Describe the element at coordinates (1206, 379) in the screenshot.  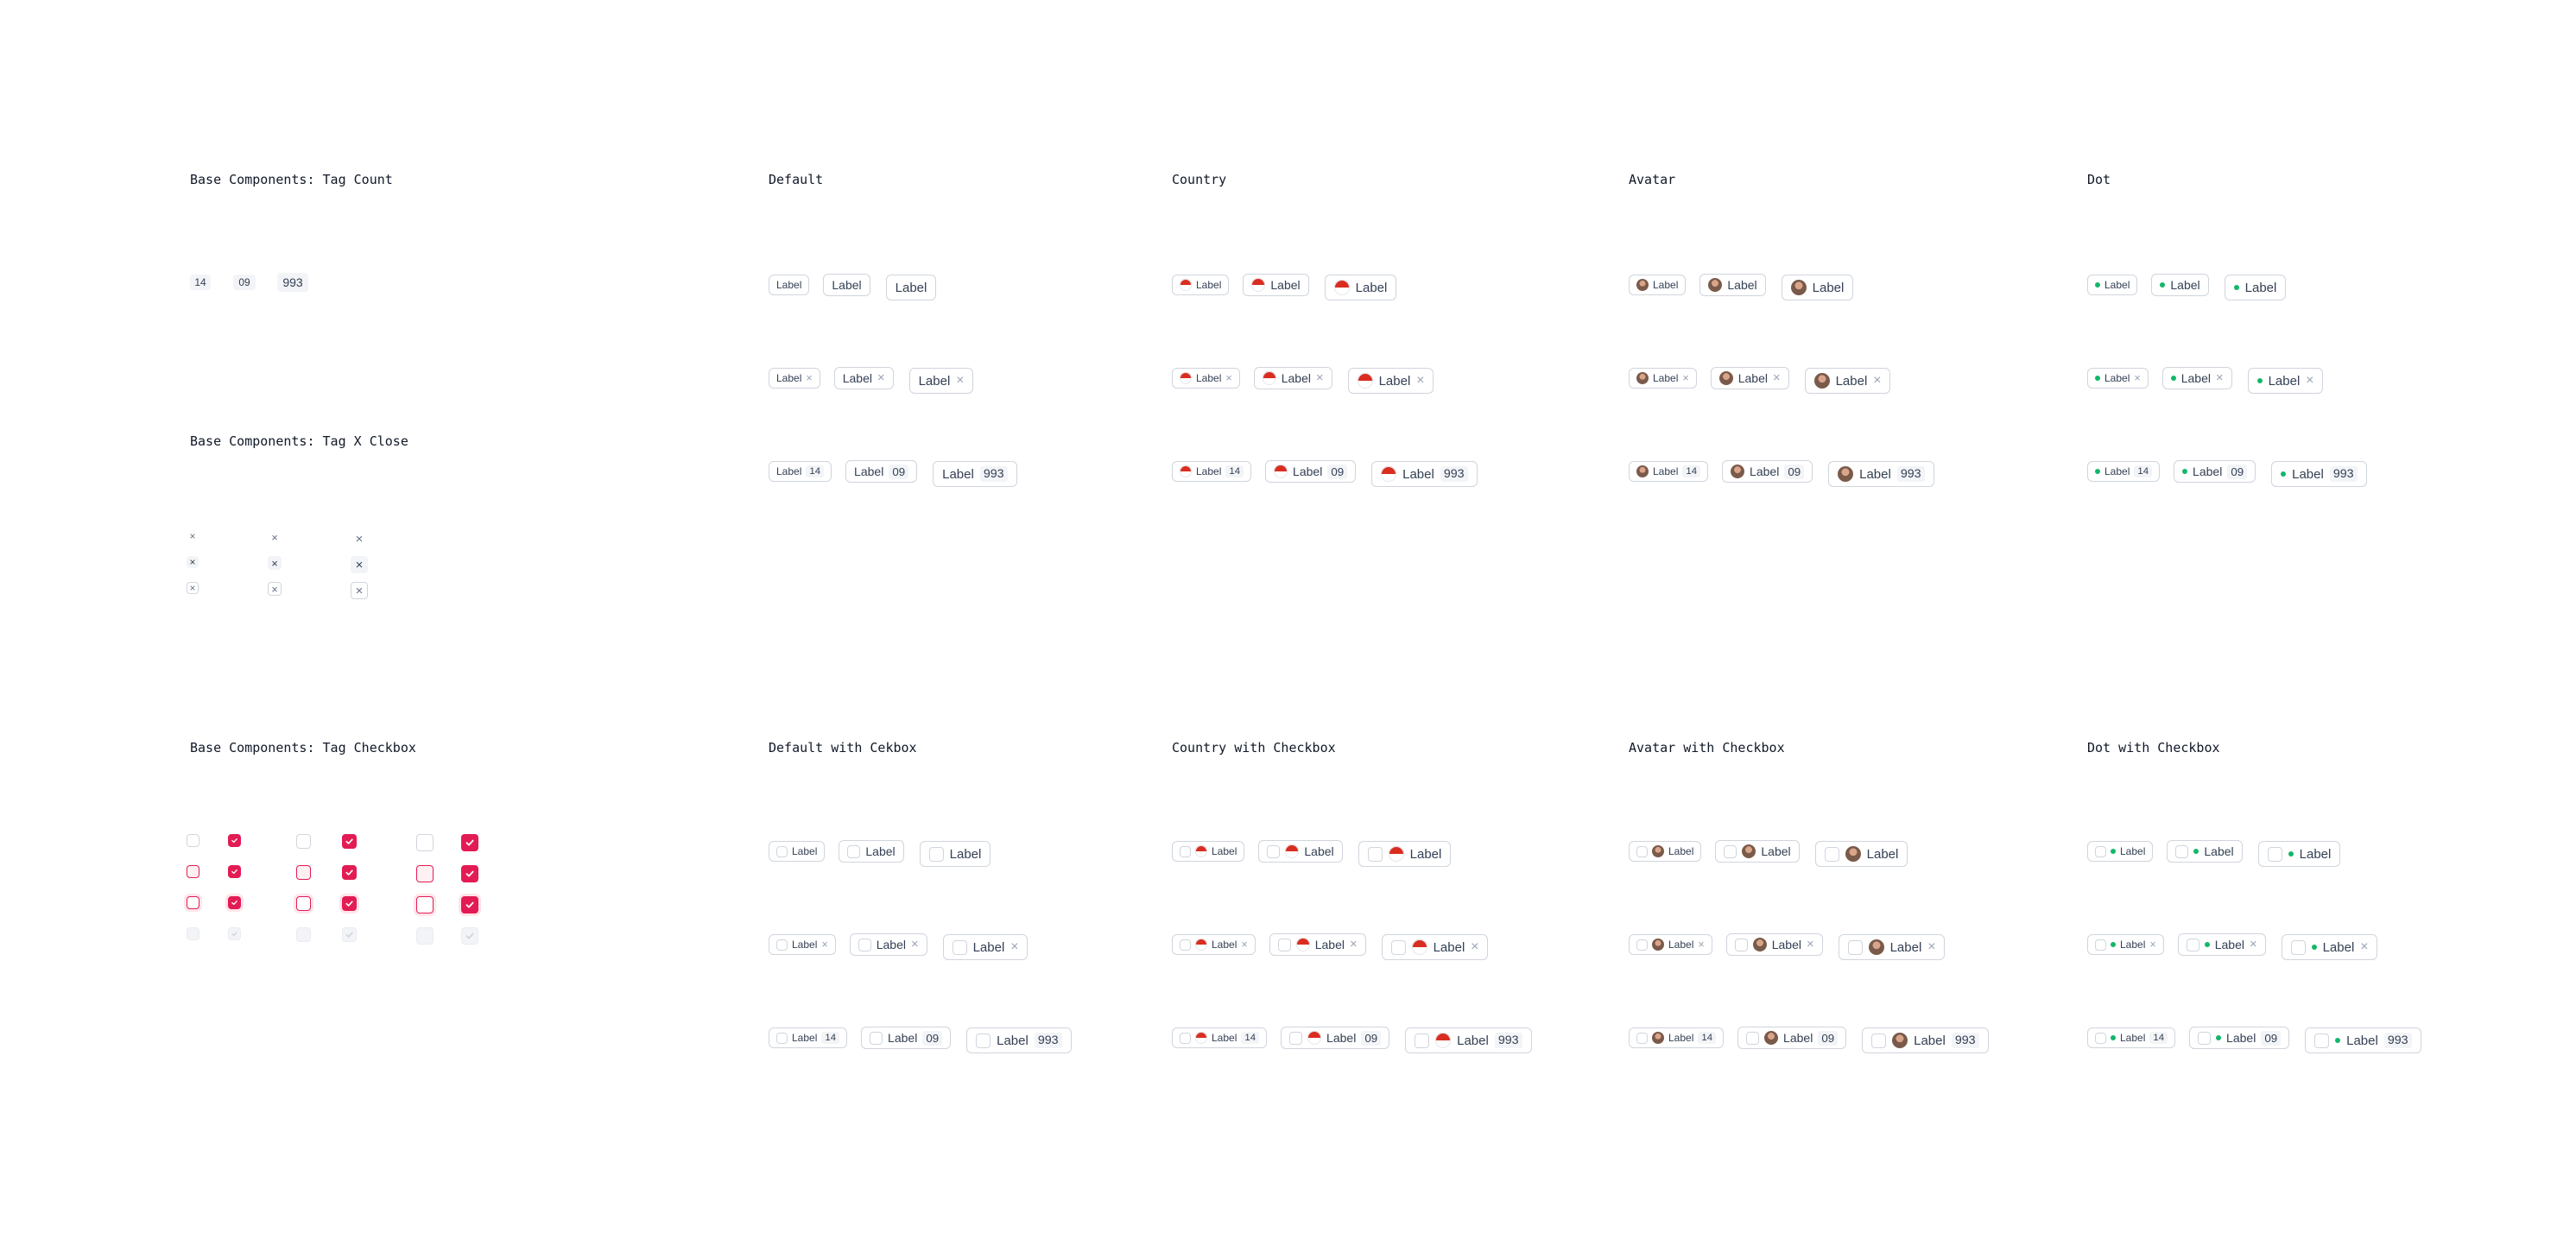
I see `tag-country-sm-close: Label ×` at that location.